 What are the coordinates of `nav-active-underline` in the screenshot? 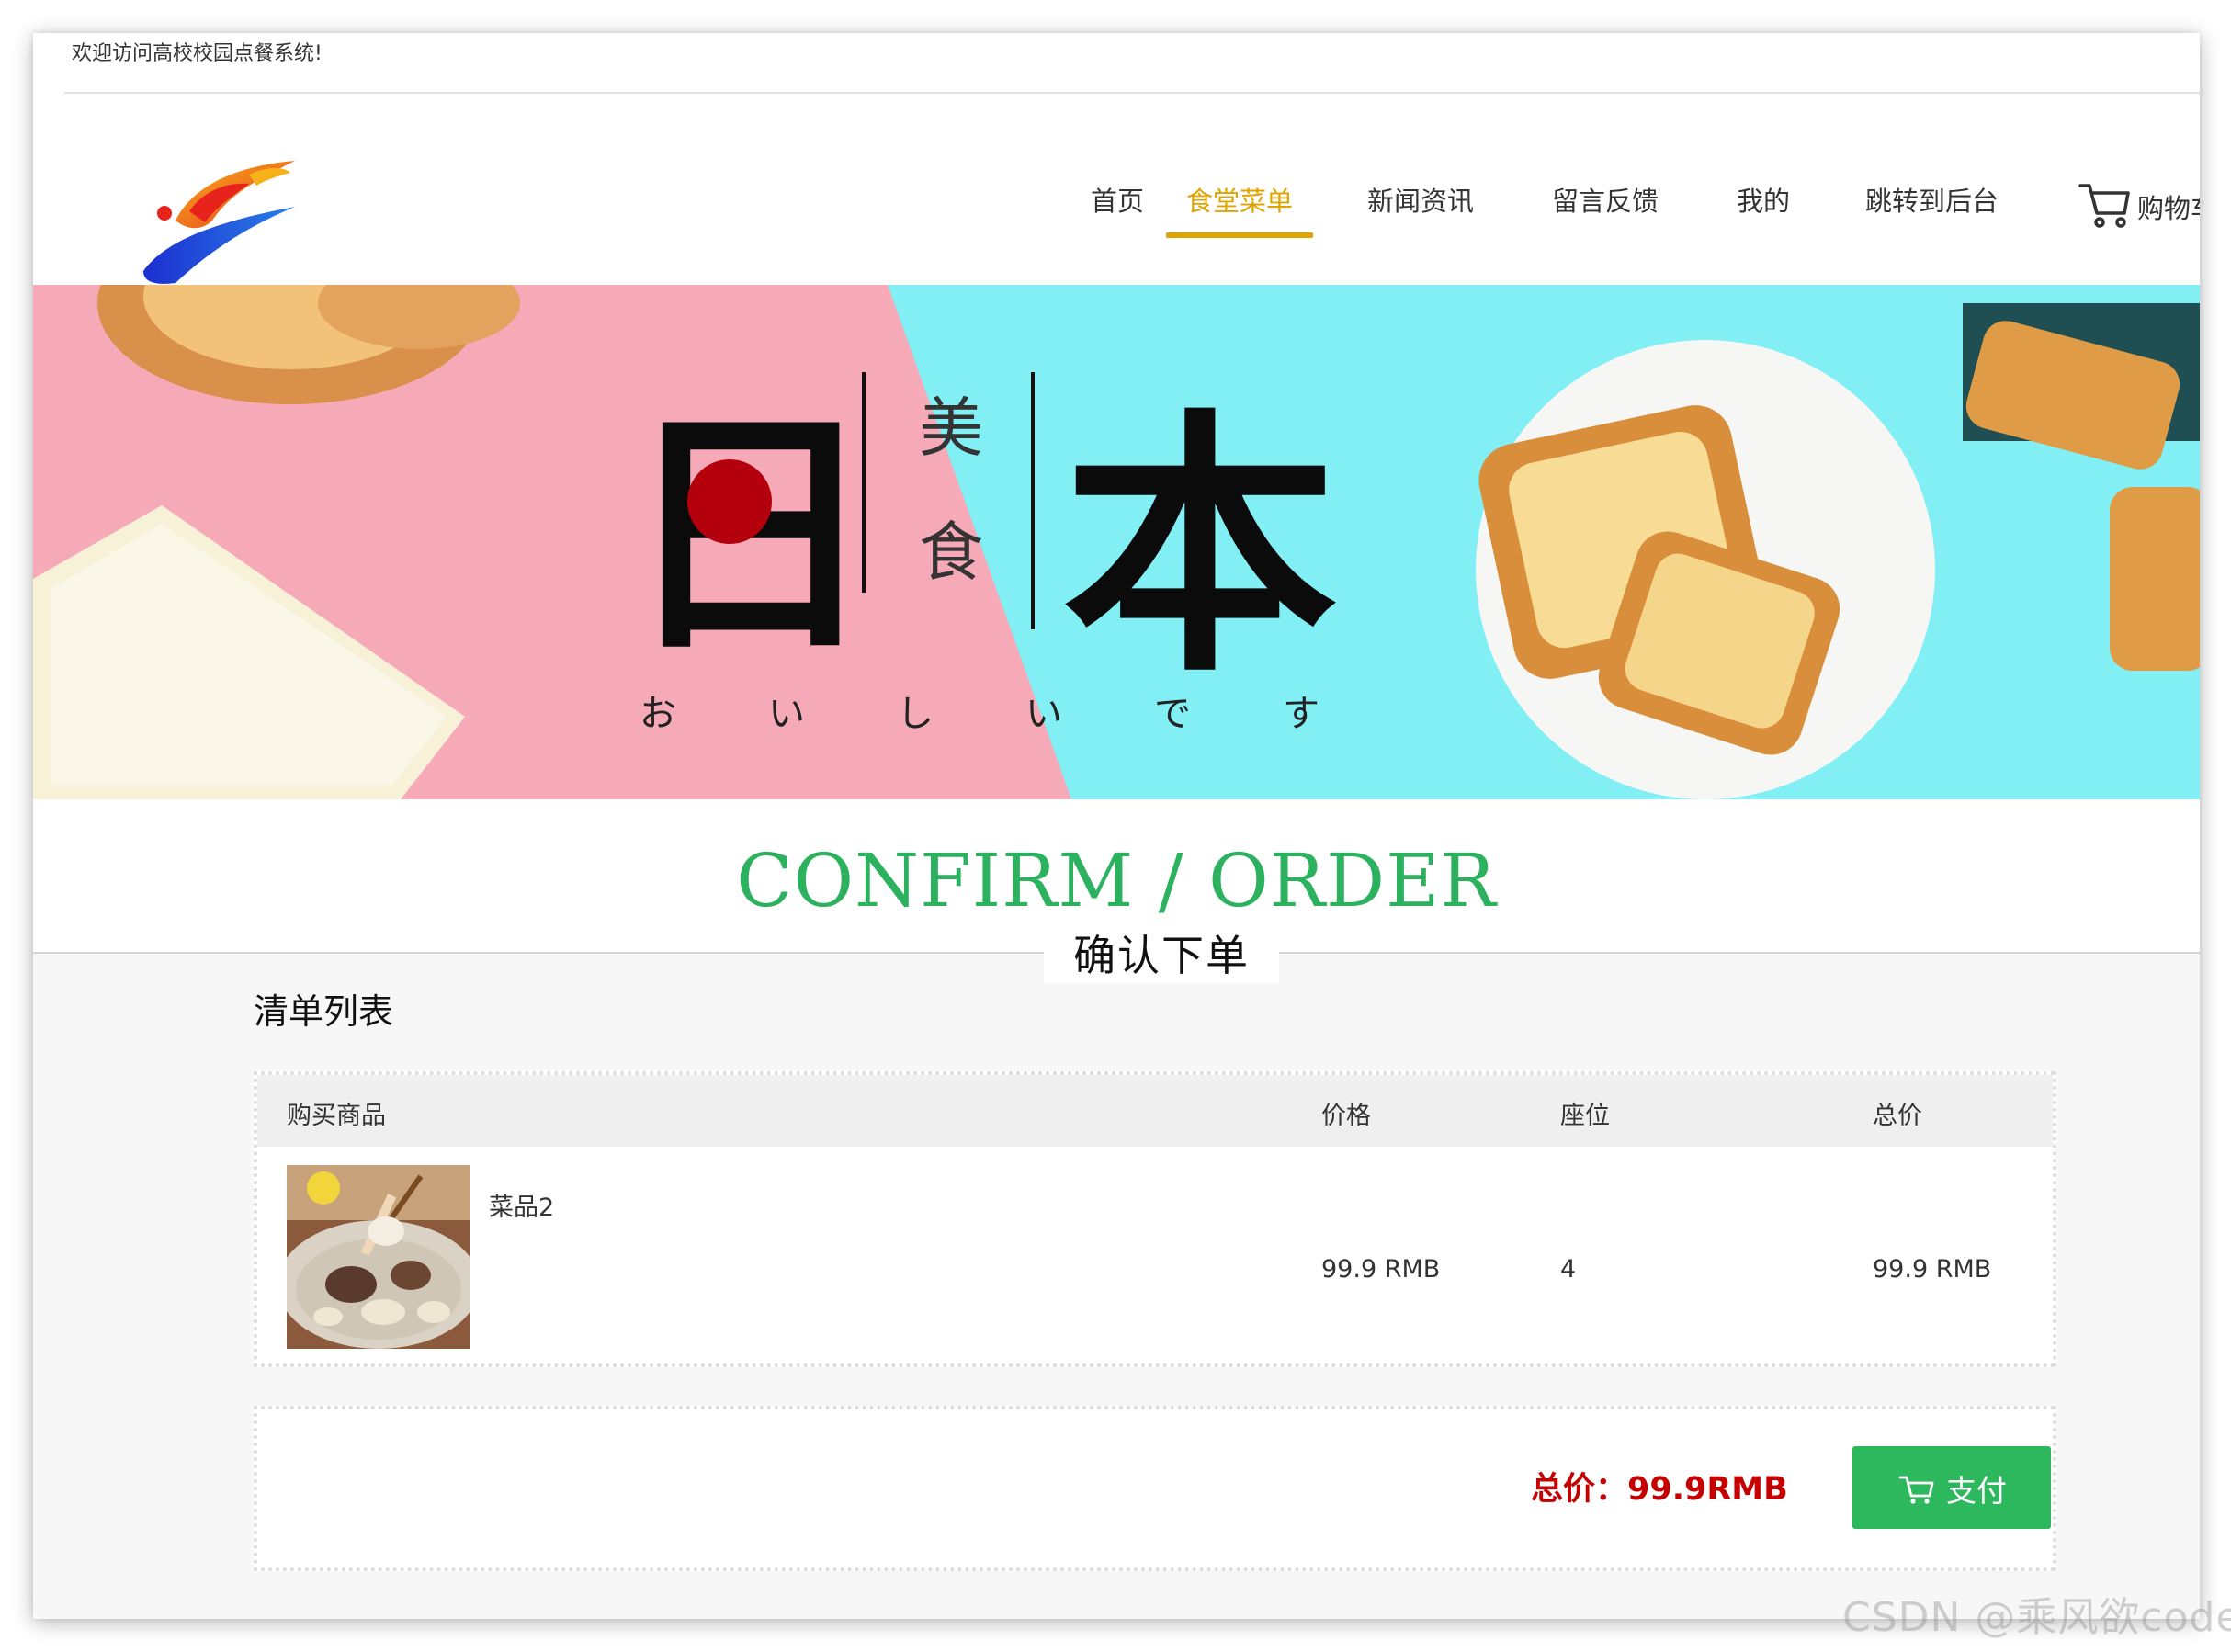 It's located at (1239, 235).